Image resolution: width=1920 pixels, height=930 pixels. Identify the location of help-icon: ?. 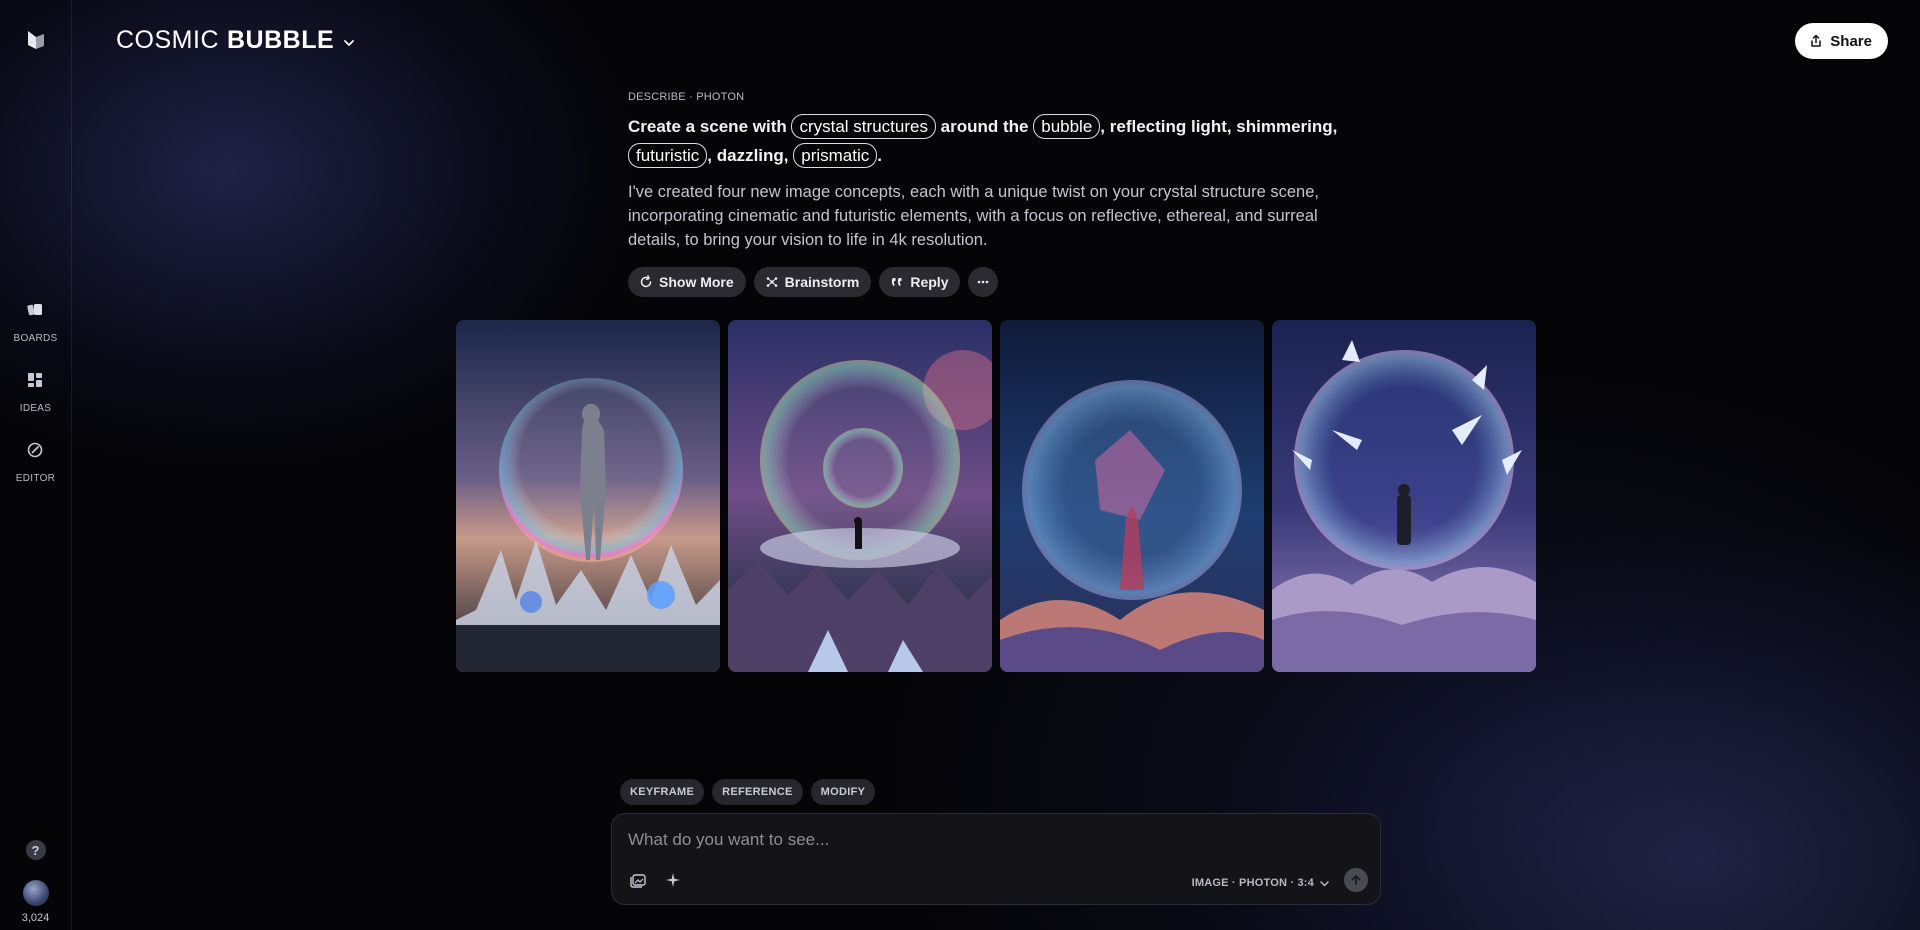
(35, 850).